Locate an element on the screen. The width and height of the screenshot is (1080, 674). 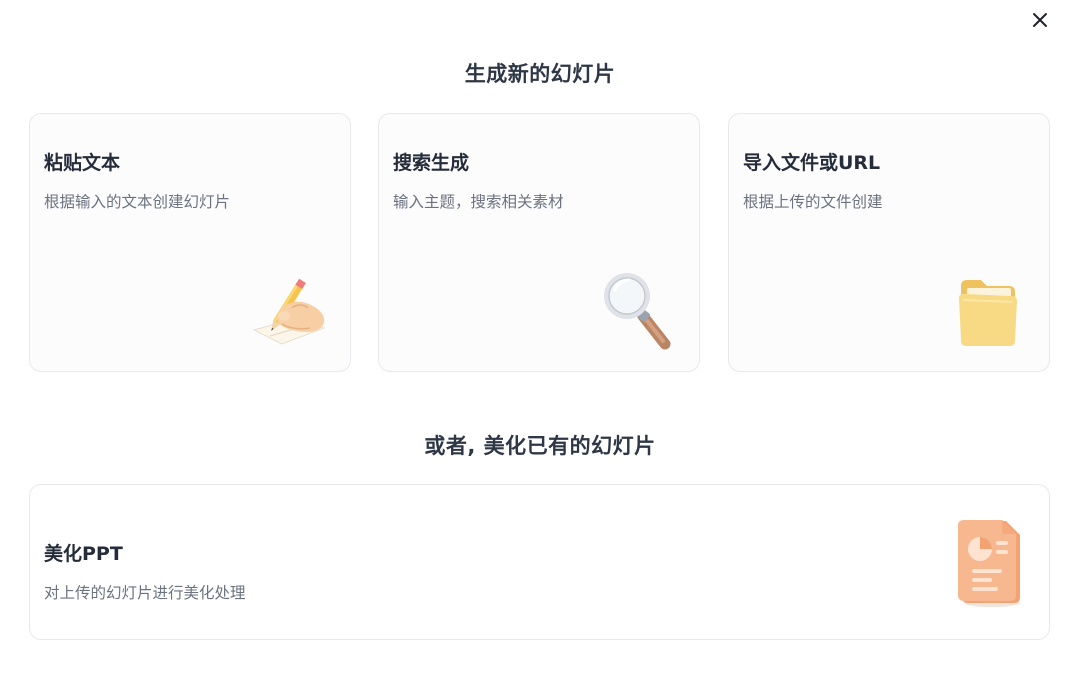
card-import-file: 导入文件或URL 根据上传的文件创建 is located at coordinates (889, 242).